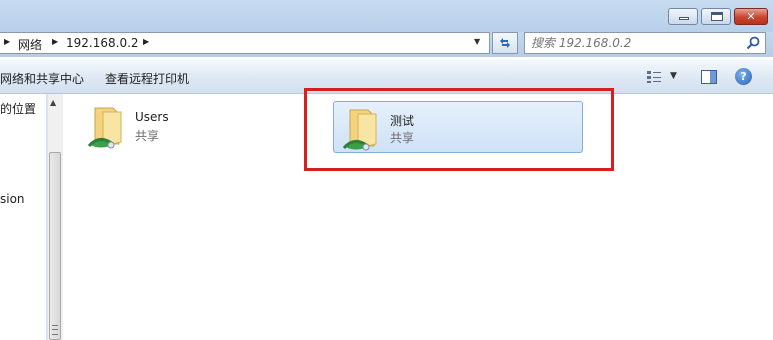  Describe the element at coordinates (631, 43) in the screenshot. I see `search-input` at that location.